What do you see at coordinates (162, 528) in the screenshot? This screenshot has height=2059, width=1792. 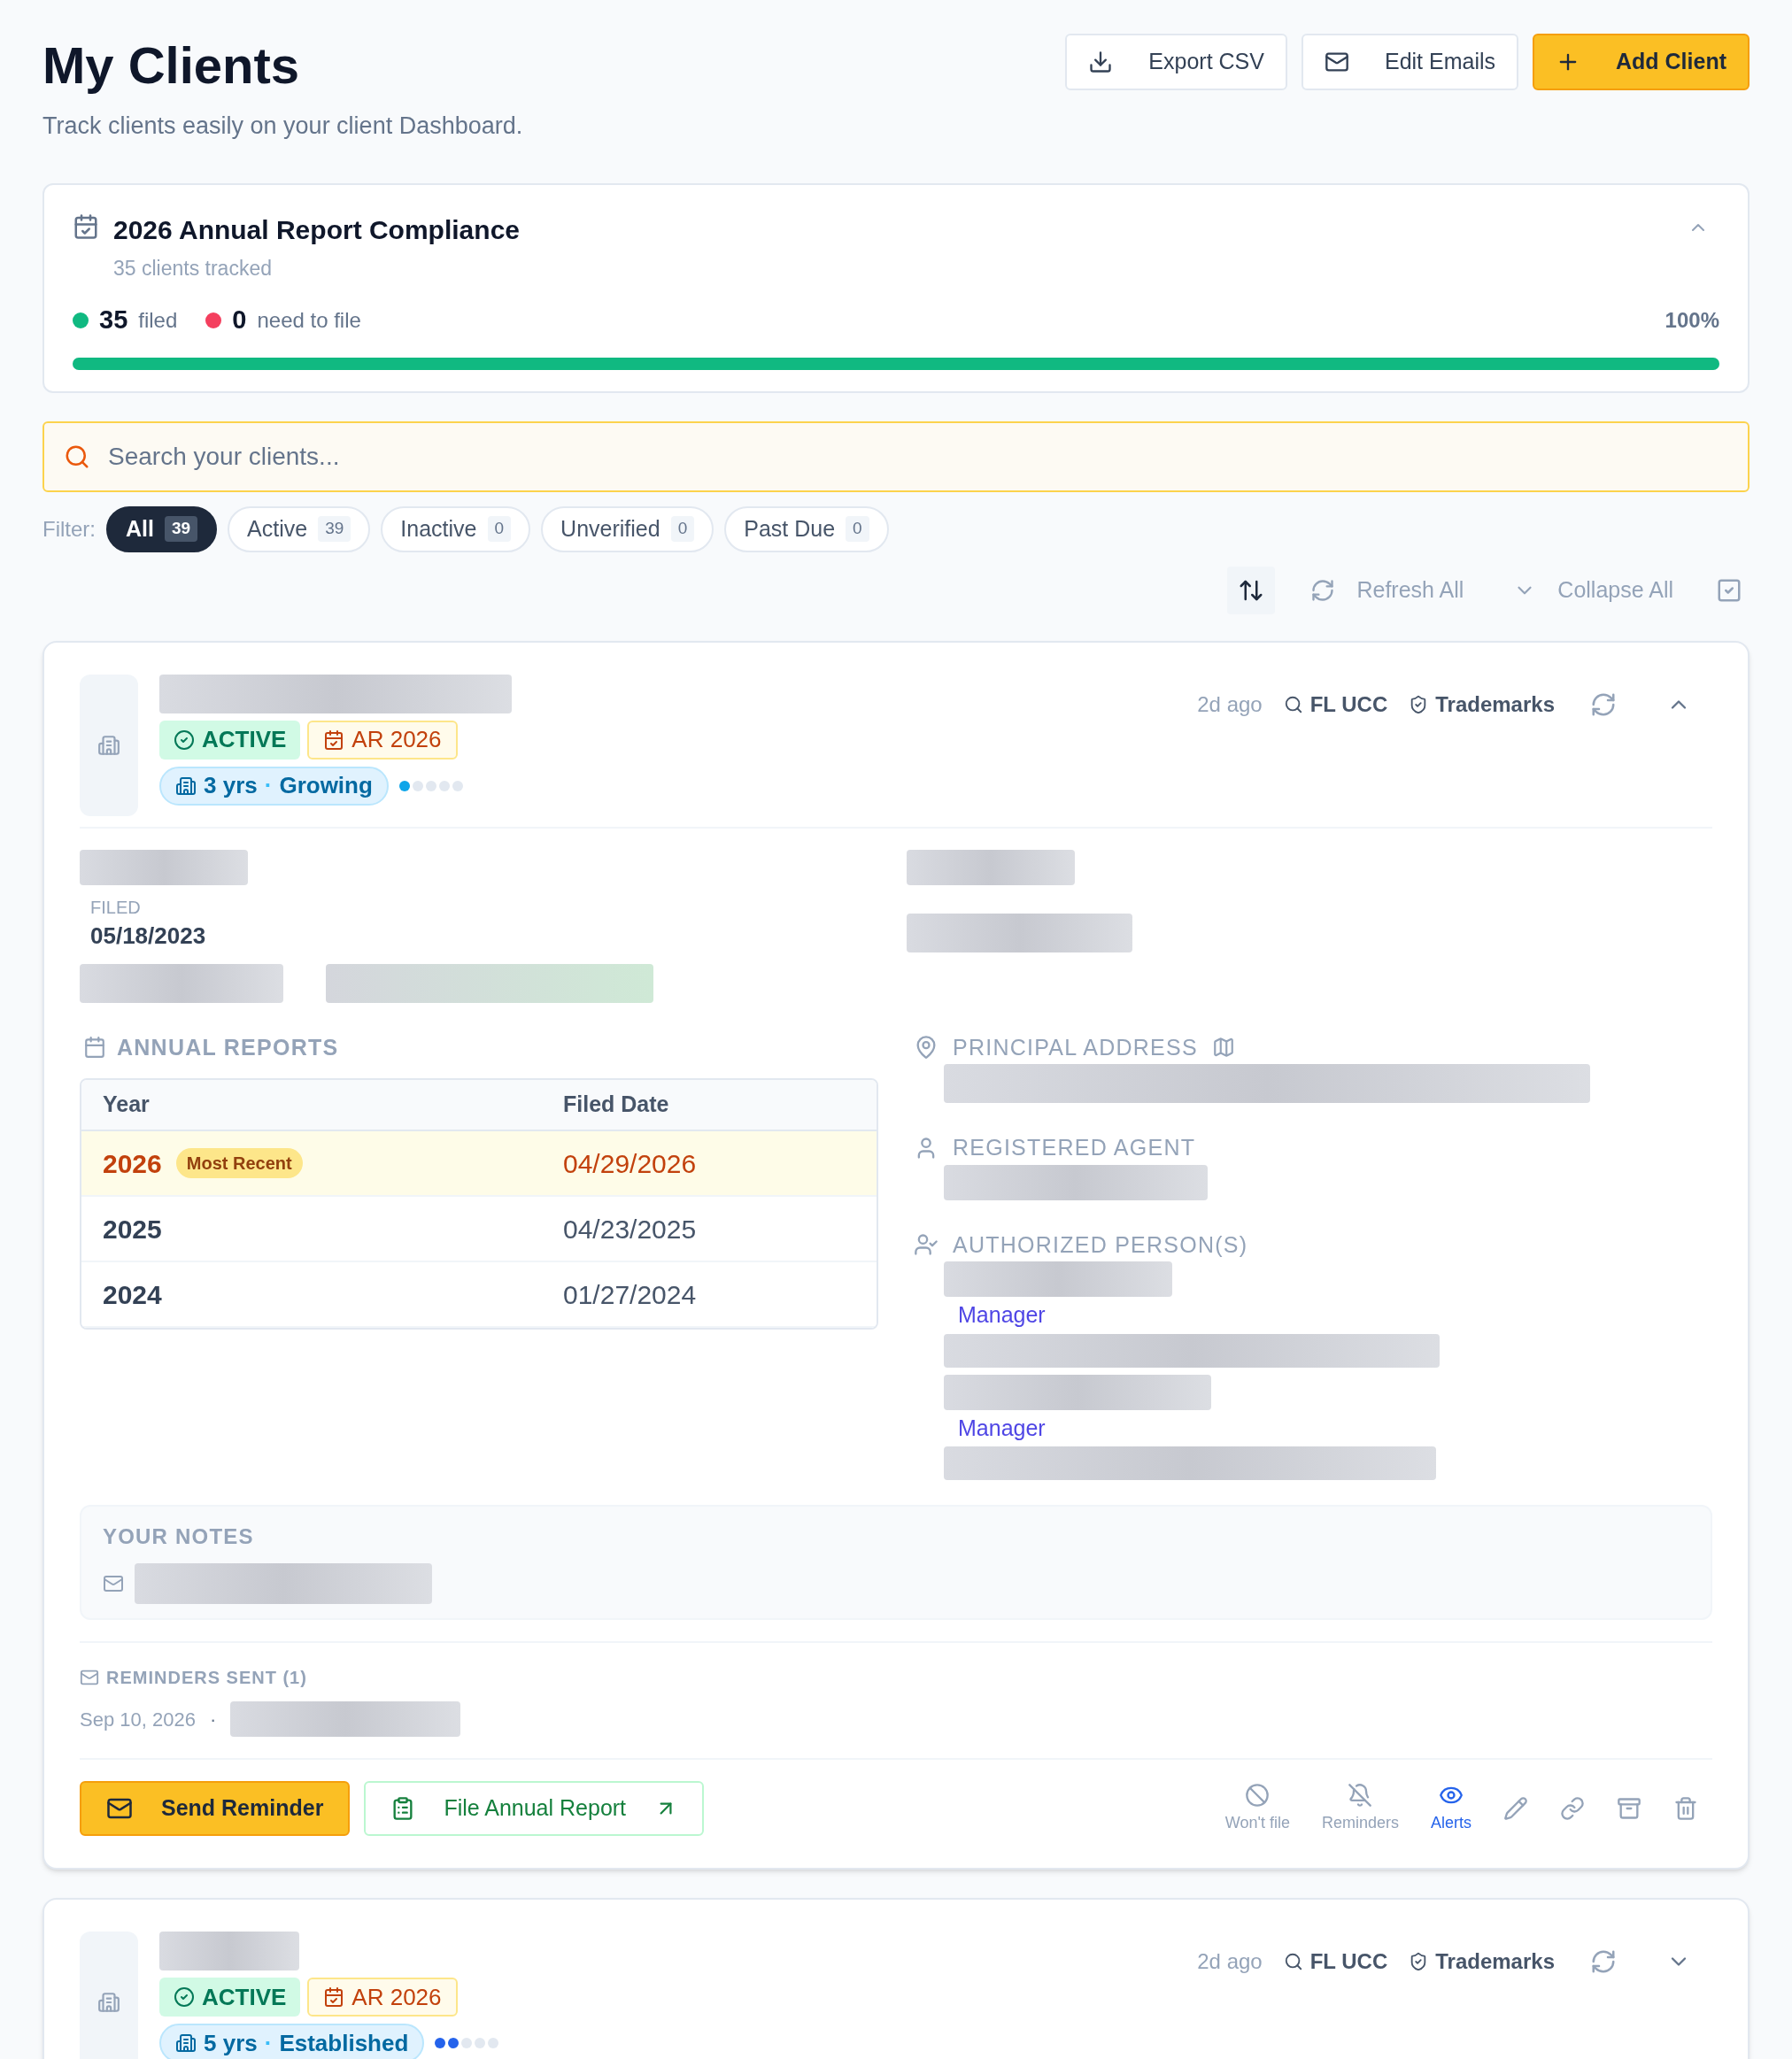 I see `filter-chip: All 39` at bounding box center [162, 528].